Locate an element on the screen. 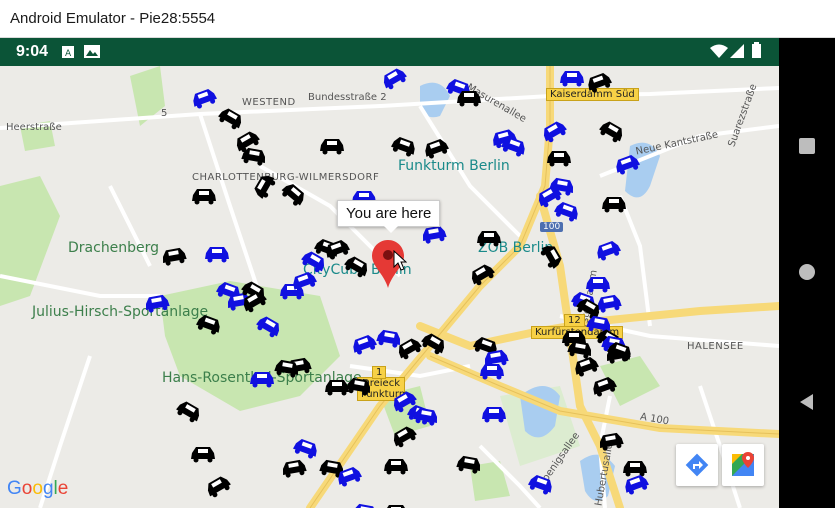 The height and width of the screenshot is (508, 835). google-logo: Google is located at coordinates (38, 488).